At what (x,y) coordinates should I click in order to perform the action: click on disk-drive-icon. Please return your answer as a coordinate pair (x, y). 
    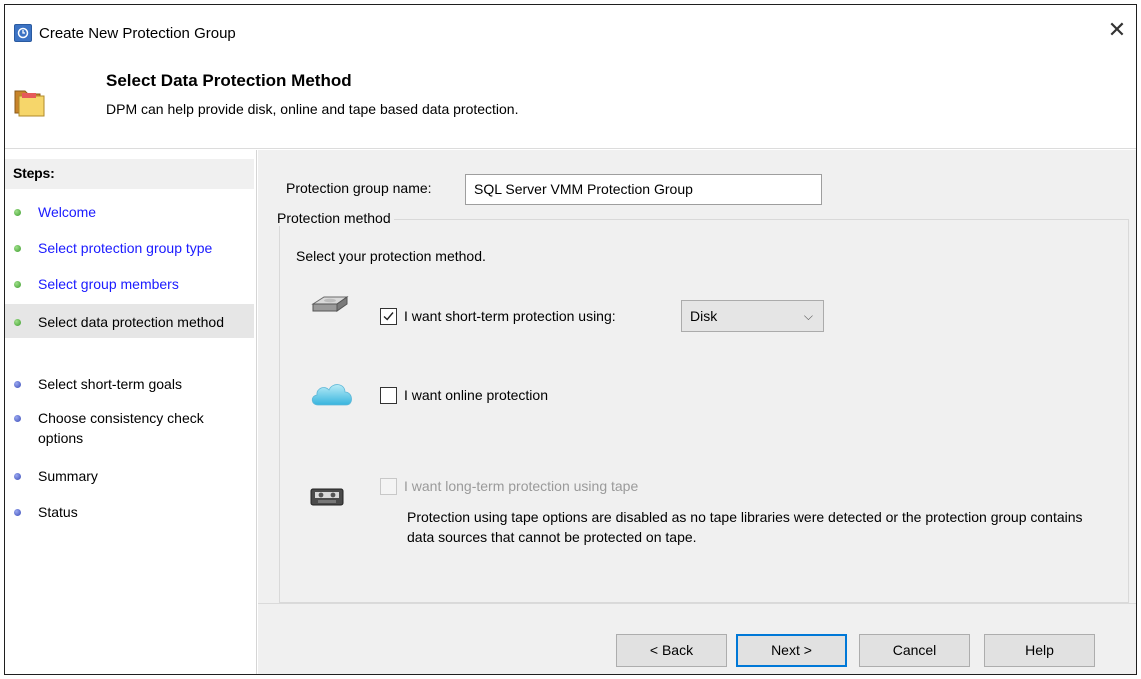
    Looking at the image, I should click on (330, 306).